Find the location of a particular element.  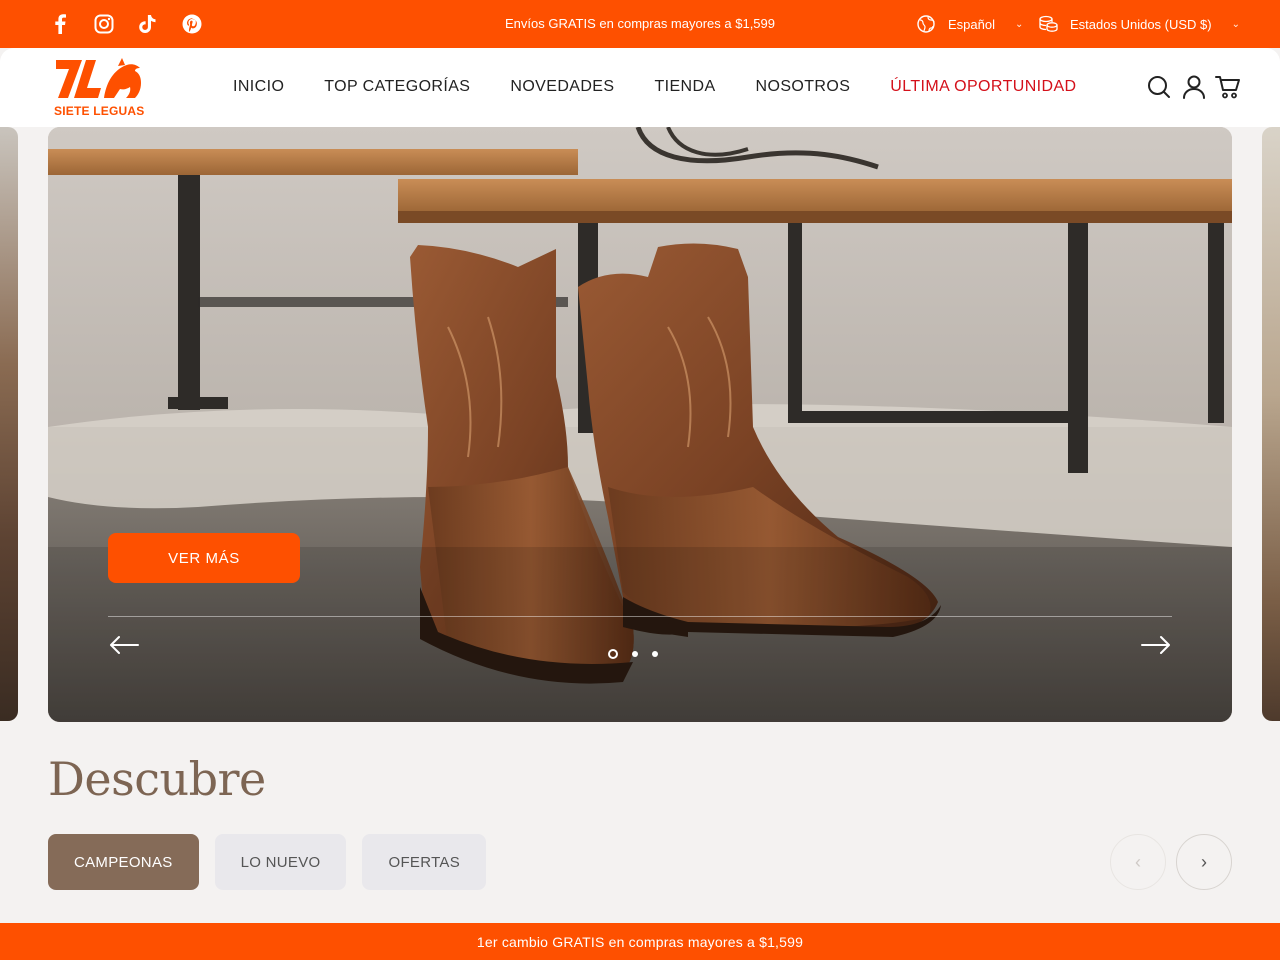

previous-slide-preview is located at coordinates (9, 424).